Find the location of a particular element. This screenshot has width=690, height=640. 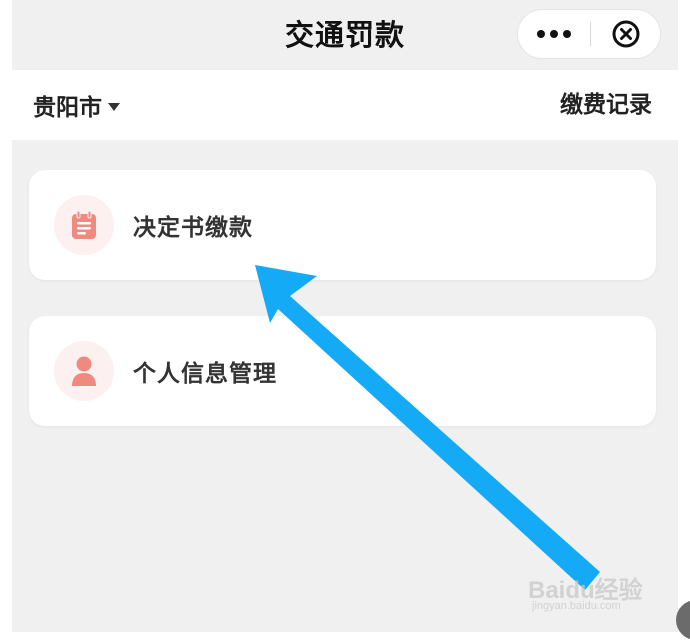

city-selector: 贵阳市 is located at coordinates (76, 105).